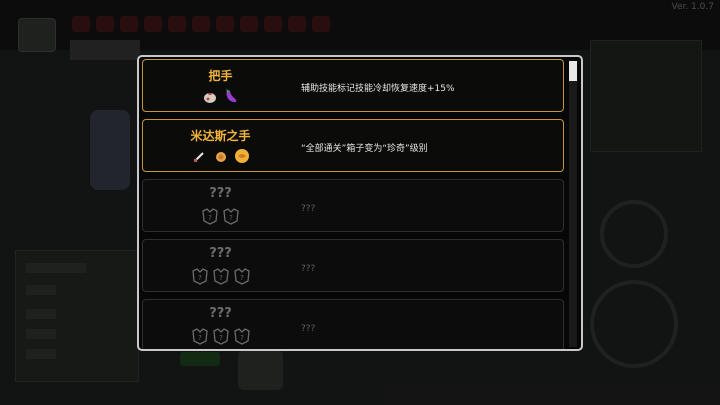 The image size is (720, 405). I want to click on set-entry: ??? ? ? ???, so click(353, 205).